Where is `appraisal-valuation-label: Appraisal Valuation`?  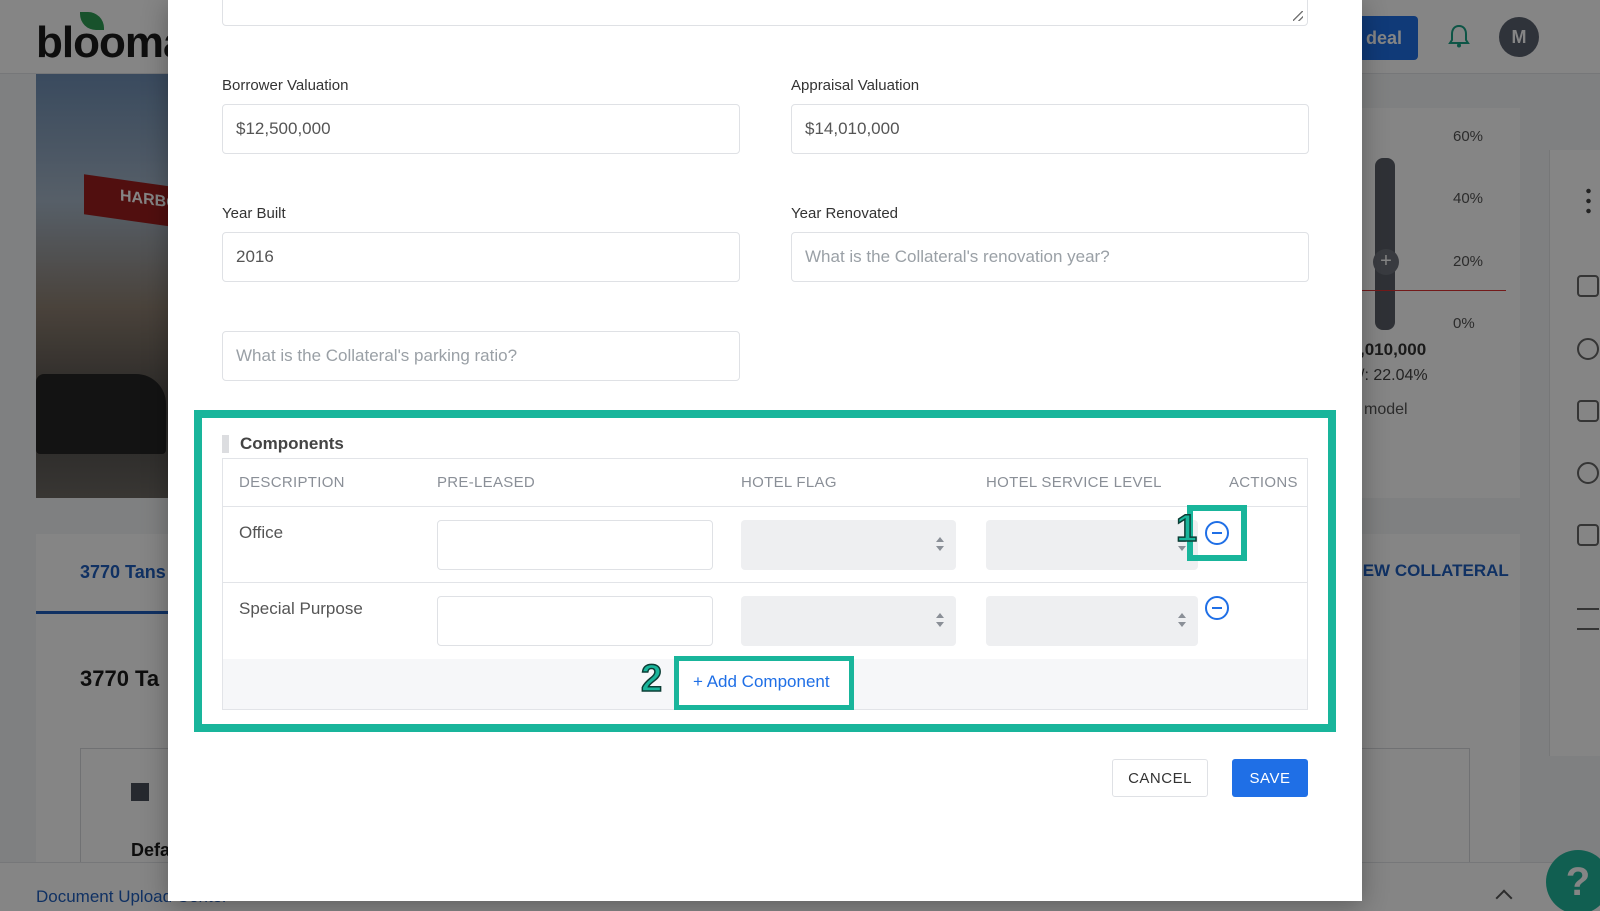 appraisal-valuation-label: Appraisal Valuation is located at coordinates (855, 85).